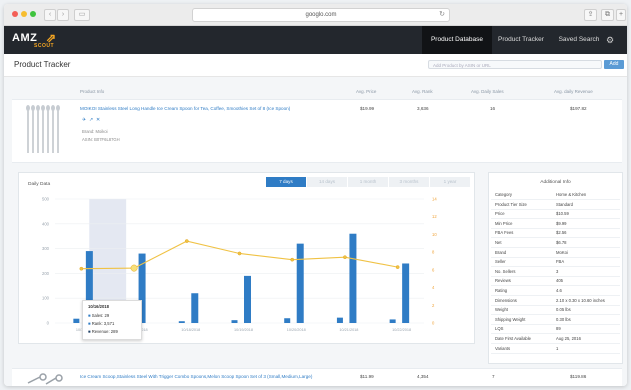 This screenshot has width=631, height=390. Describe the element at coordinates (610, 40) in the screenshot. I see `gear-icon: ⚙` at that location.